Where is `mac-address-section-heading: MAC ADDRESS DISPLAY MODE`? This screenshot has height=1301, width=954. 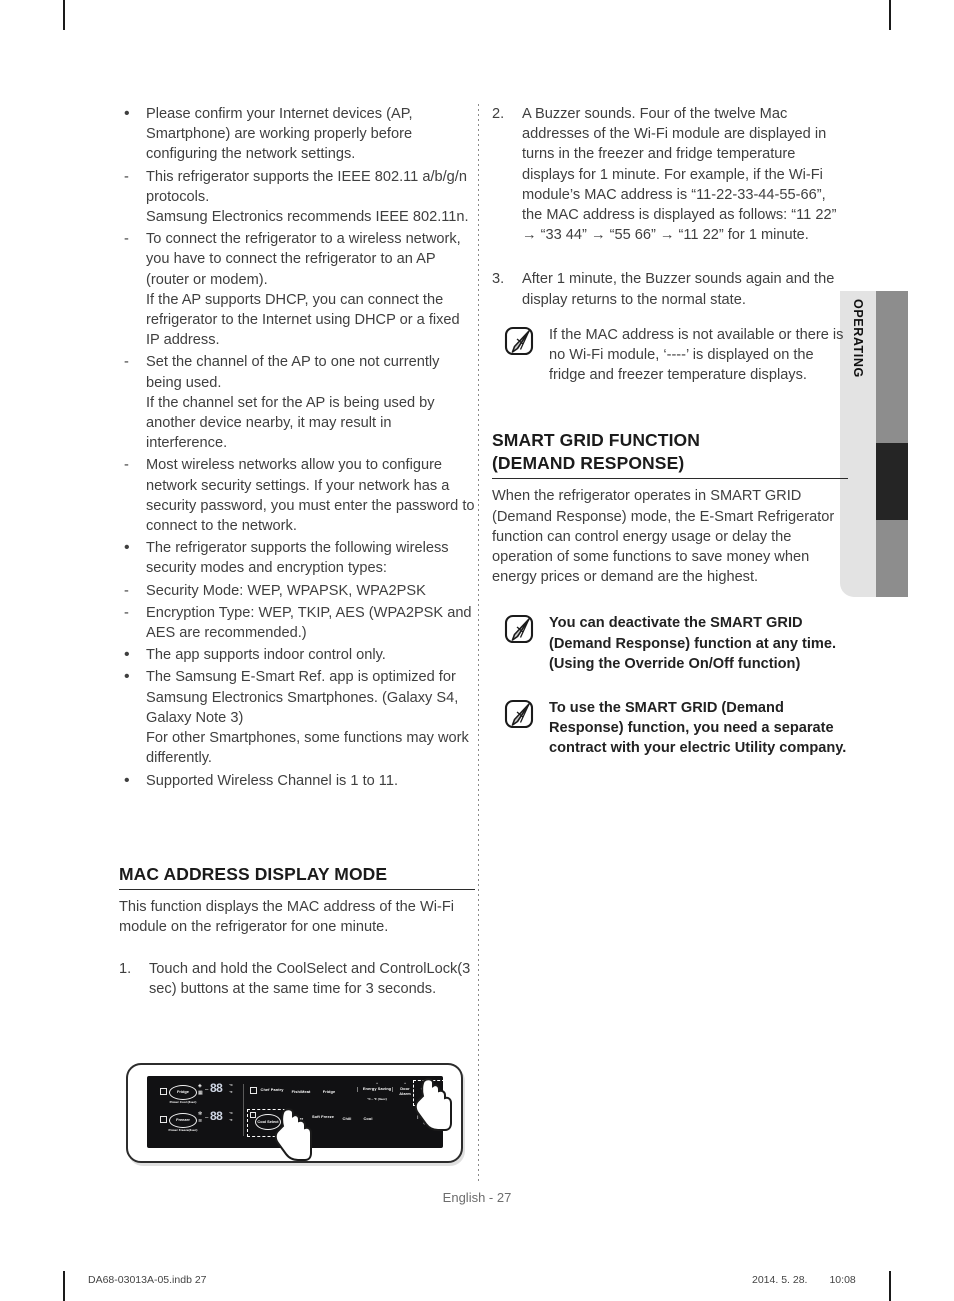
mac-address-section-heading: MAC ADDRESS DISPLAY MODE is located at coordinates (297, 876).